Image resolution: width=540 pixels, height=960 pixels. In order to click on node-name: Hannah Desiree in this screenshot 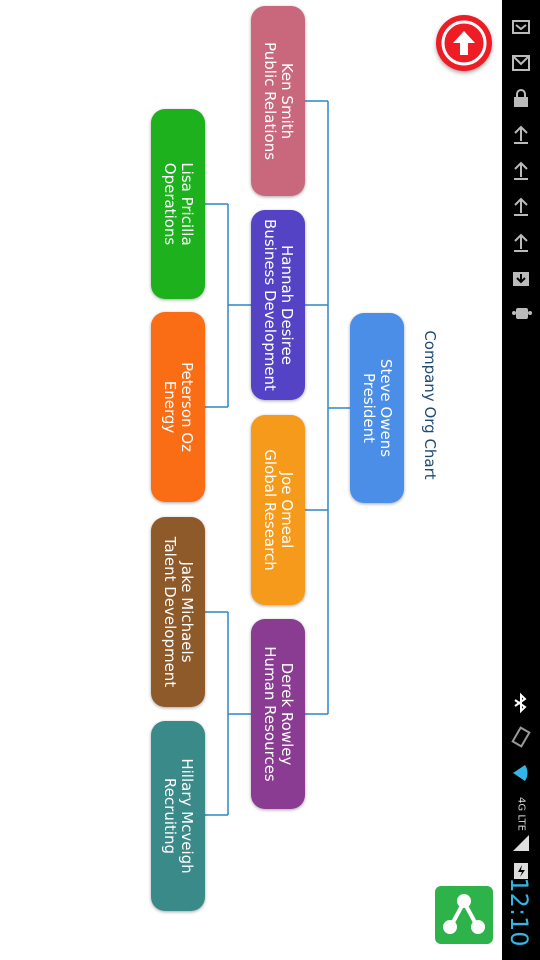, I will do `click(287, 304)`.